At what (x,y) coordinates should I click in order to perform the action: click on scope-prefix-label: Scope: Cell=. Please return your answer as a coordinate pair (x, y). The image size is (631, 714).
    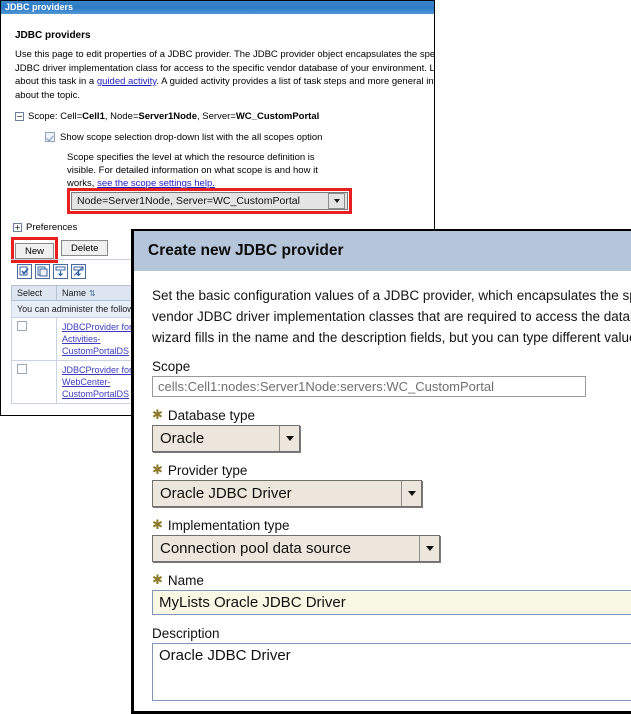
    Looking at the image, I should click on (55, 116).